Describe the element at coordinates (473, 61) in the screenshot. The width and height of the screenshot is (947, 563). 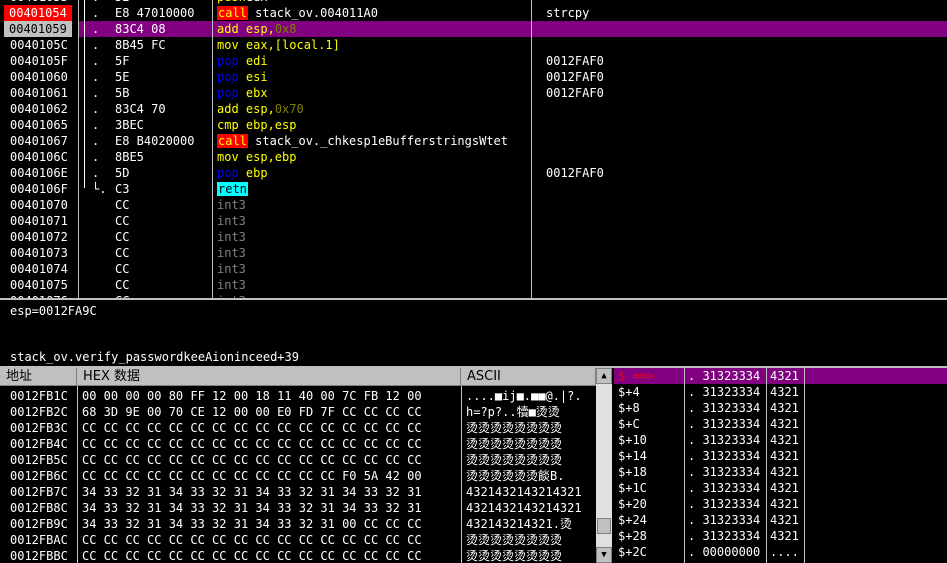
I see `disasm-row: 0040105F. 5F pop edi 0012FAF0` at that location.